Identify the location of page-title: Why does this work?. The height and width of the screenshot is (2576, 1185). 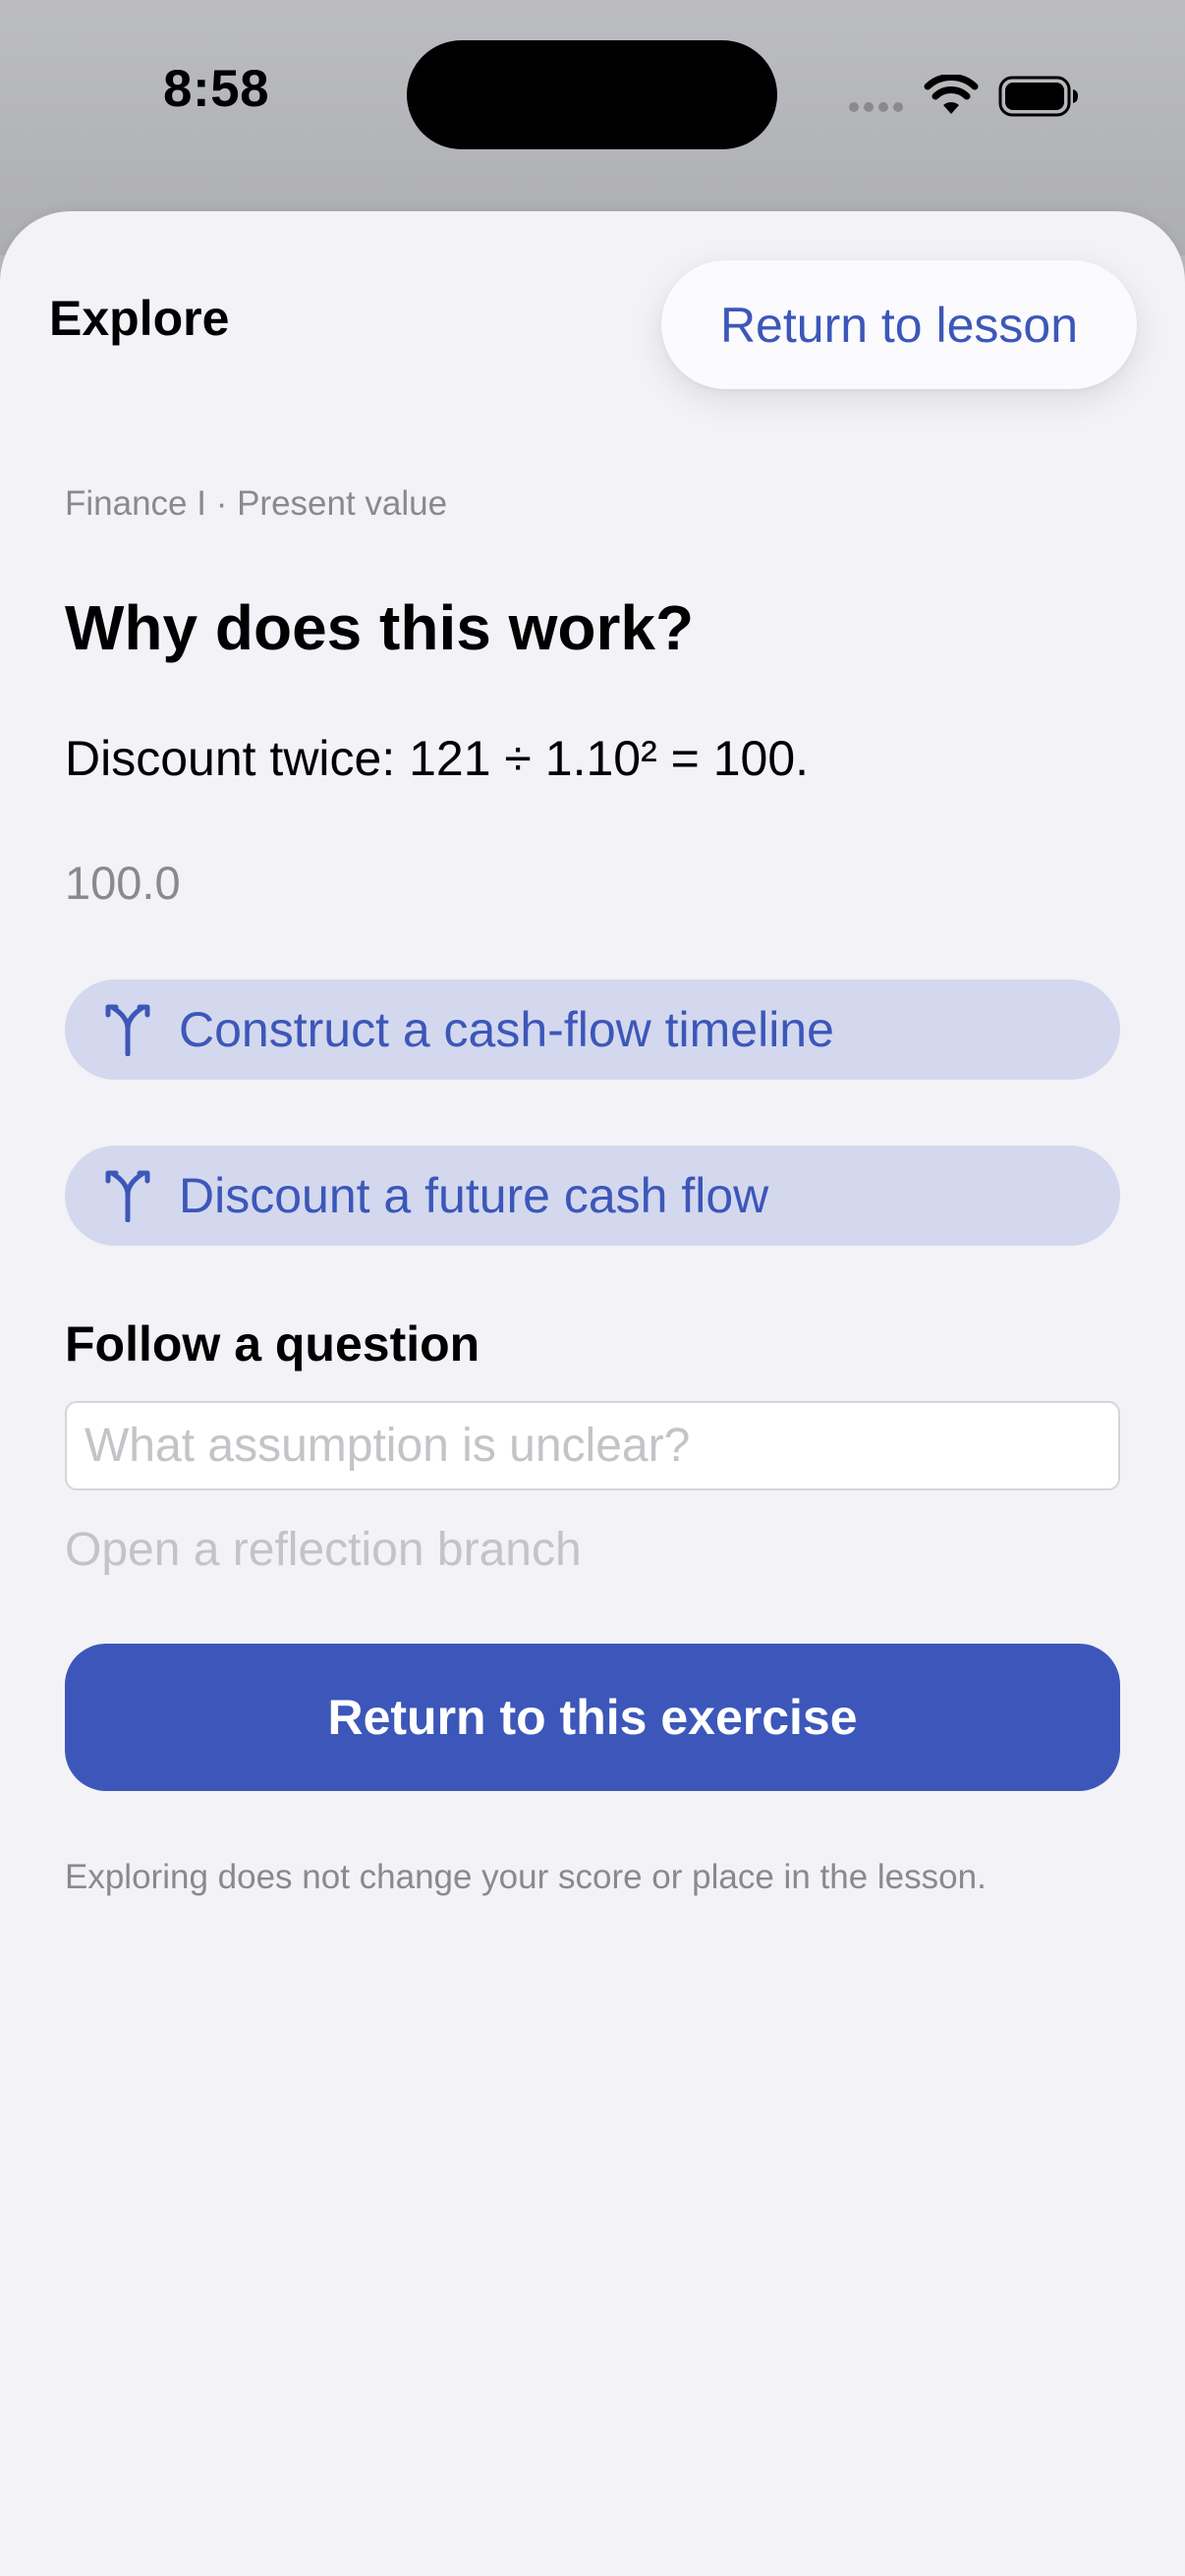
(380, 627).